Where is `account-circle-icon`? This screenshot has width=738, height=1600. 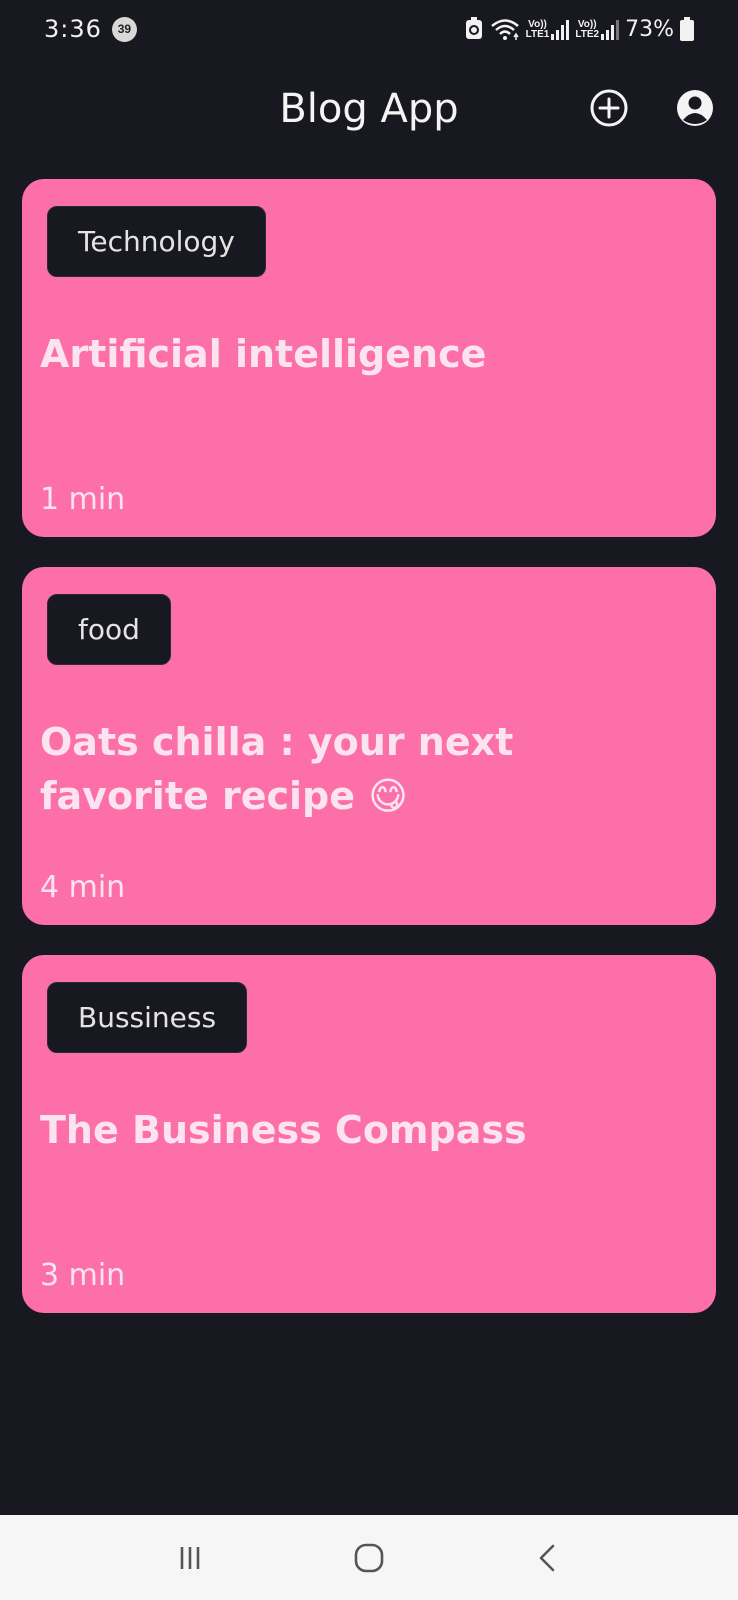 account-circle-icon is located at coordinates (695, 108).